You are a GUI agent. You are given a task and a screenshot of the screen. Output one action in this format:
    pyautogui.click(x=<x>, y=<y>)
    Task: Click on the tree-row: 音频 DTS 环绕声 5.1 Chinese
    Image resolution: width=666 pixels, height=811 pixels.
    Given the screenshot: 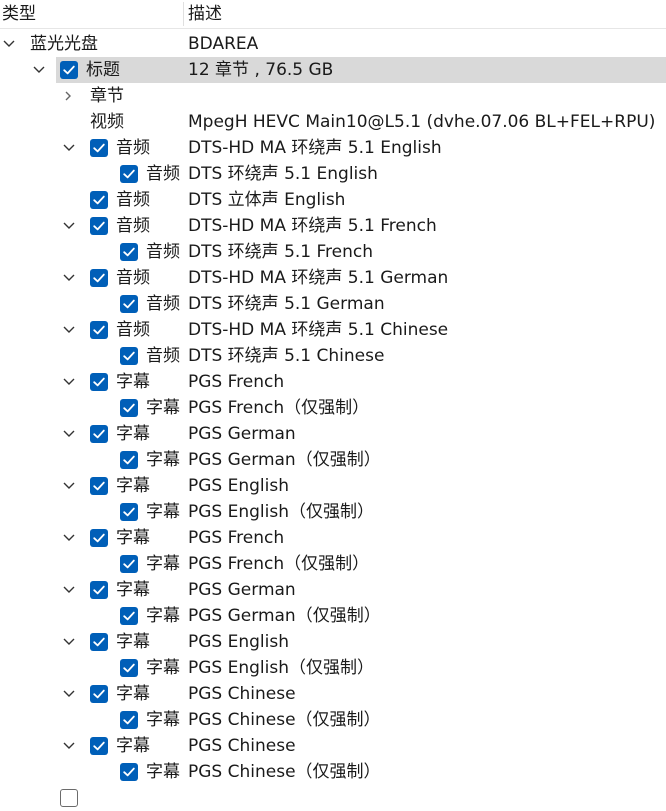 What is the action you would take?
    pyautogui.click(x=333, y=356)
    